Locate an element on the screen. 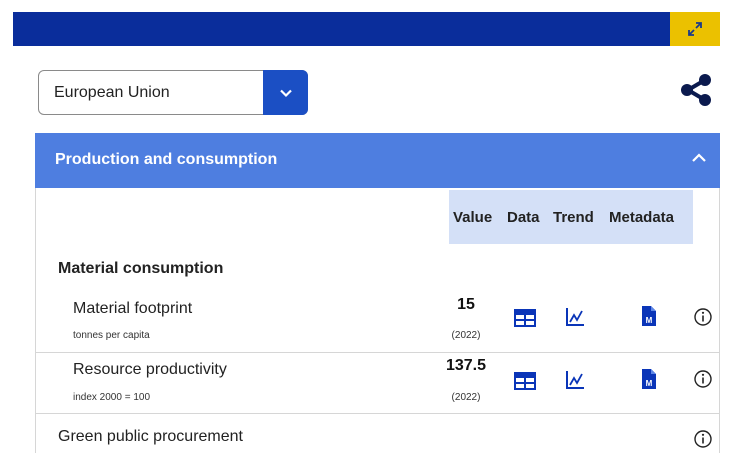 Image resolution: width=731 pixels, height=453 pixels. column-trend: Trend is located at coordinates (573, 217).